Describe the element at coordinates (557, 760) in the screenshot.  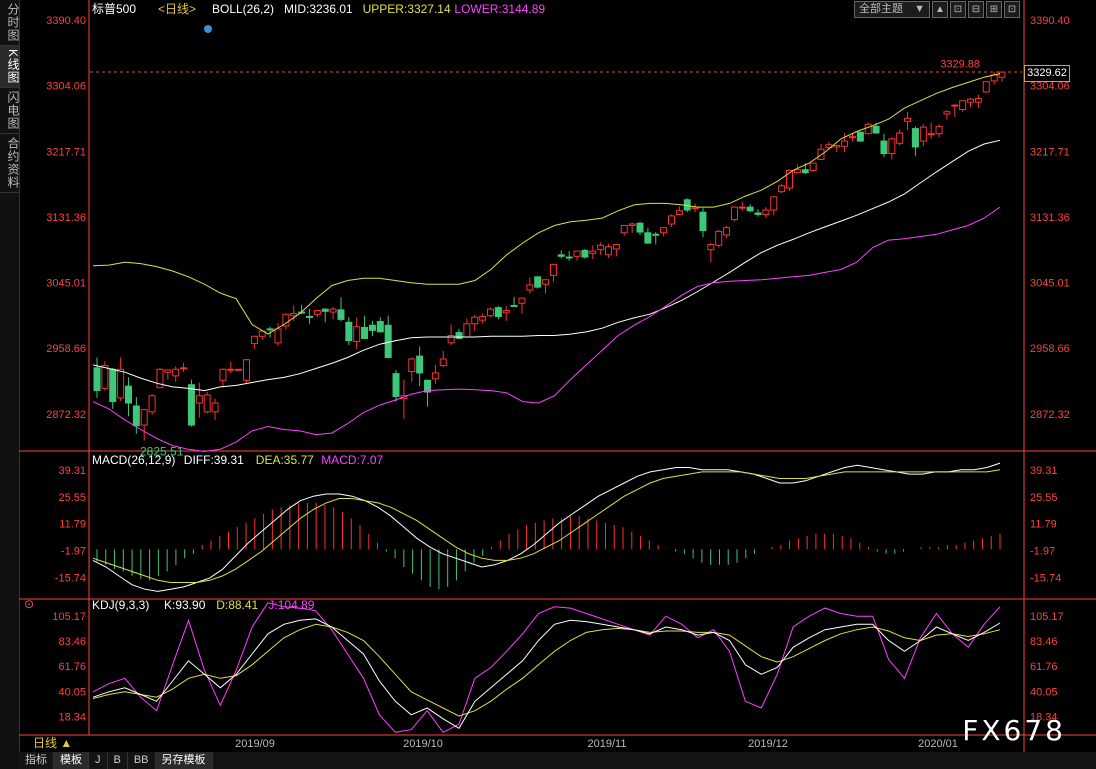
I see `bottom-tab-bar: 指标 模板 J B BB 另存模板` at that location.